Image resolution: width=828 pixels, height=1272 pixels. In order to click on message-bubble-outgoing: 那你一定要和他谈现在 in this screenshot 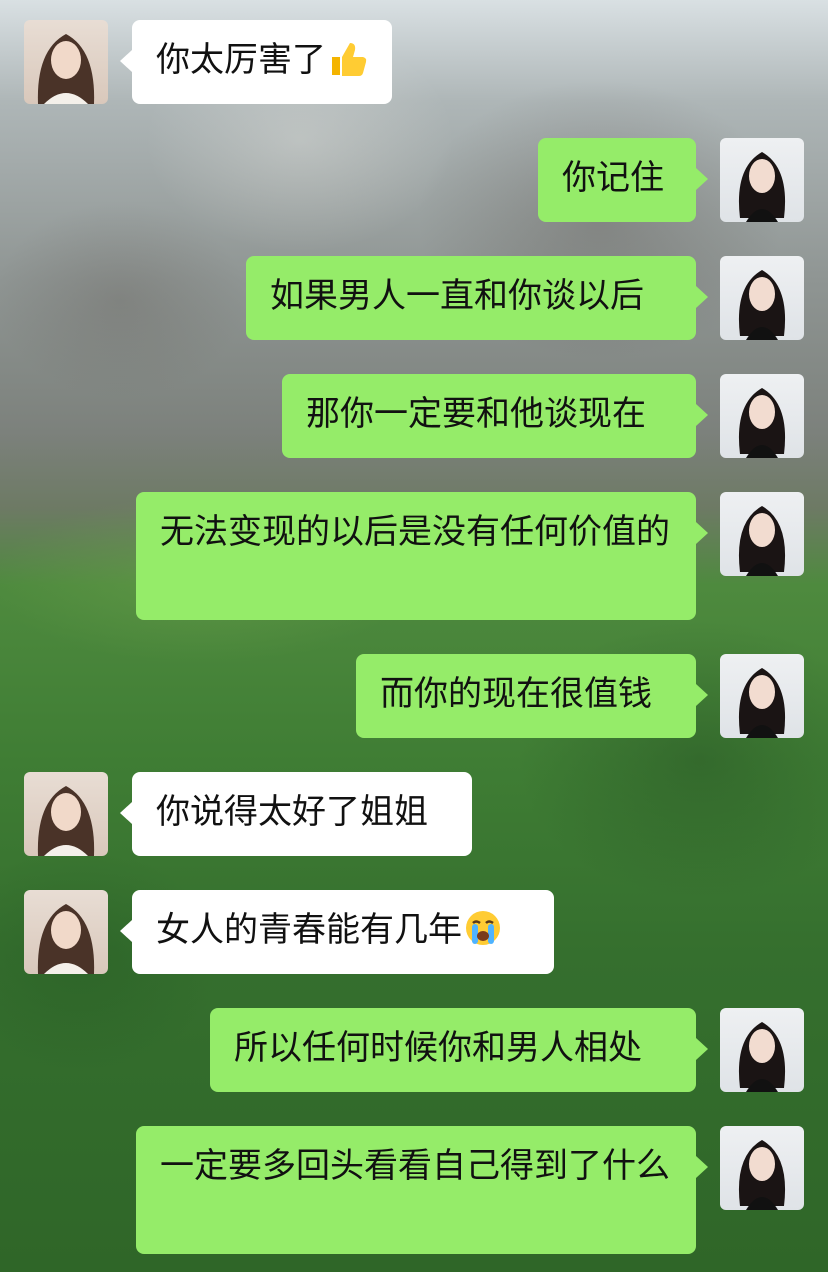, I will do `click(495, 416)`.